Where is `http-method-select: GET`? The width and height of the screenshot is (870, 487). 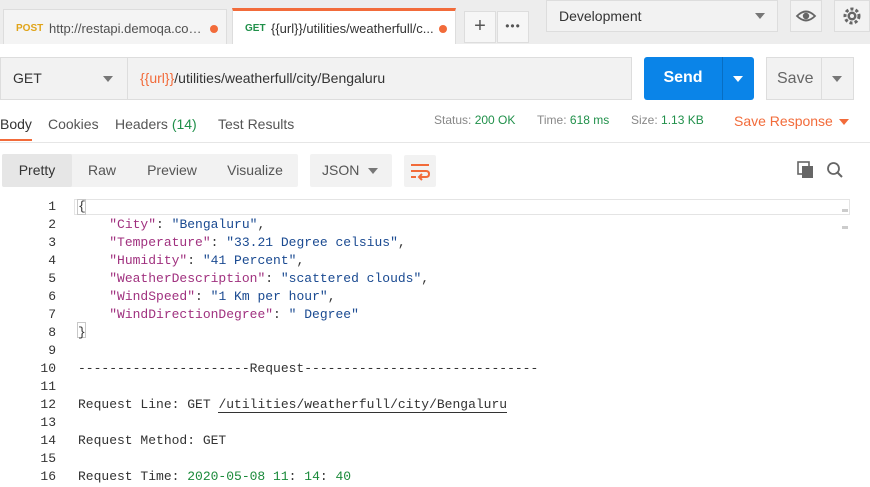 http-method-select: GET is located at coordinates (64, 78).